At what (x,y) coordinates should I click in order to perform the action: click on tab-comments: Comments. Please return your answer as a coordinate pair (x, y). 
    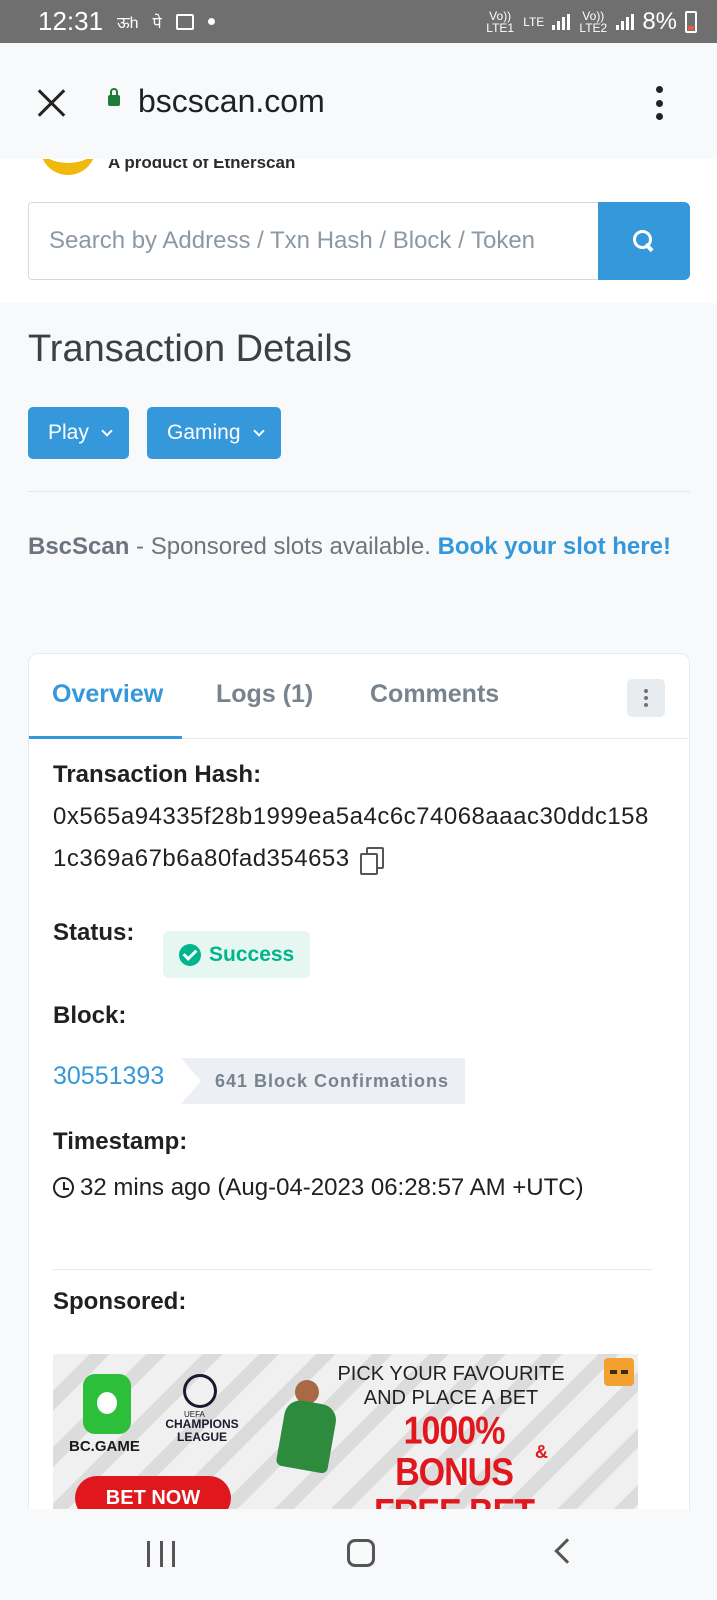
    Looking at the image, I should click on (434, 694).